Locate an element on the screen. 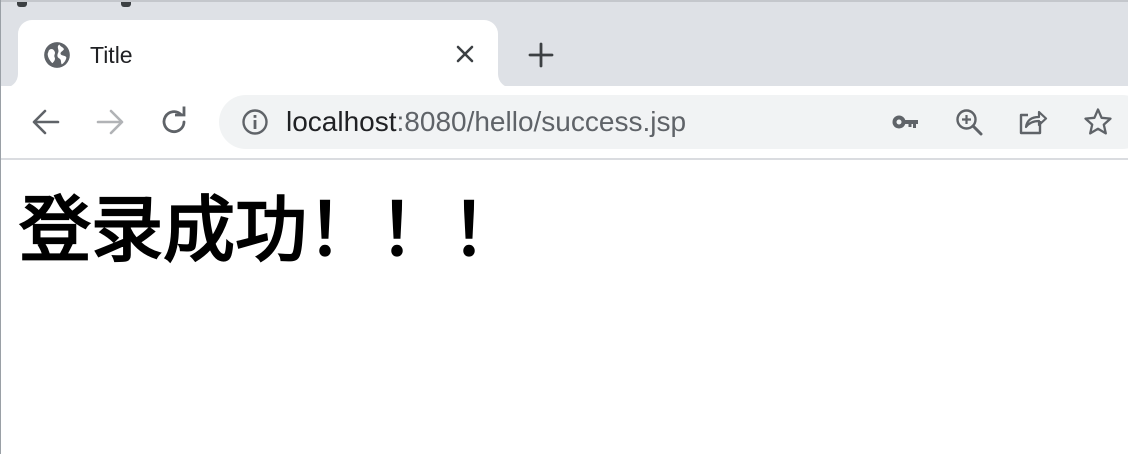  url-path: :8080/hello/success.jsp is located at coordinates (541, 121).